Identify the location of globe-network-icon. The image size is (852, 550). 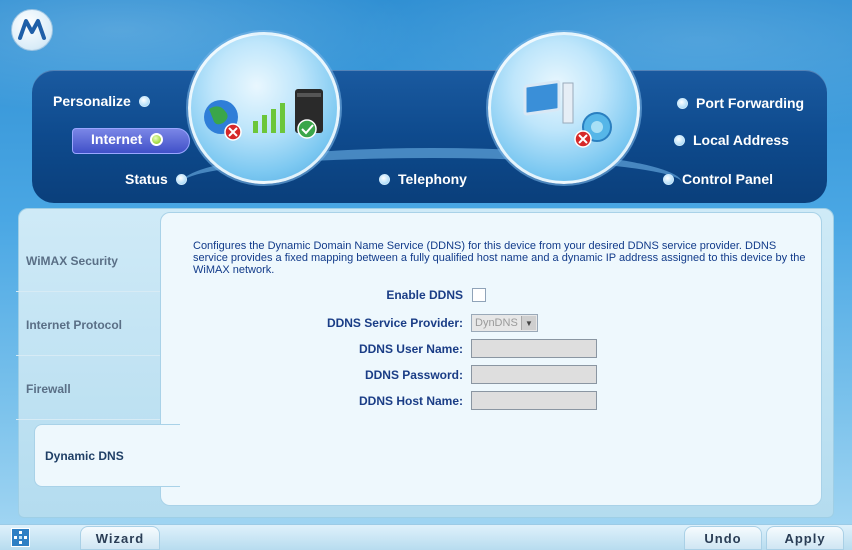
(263, 115).